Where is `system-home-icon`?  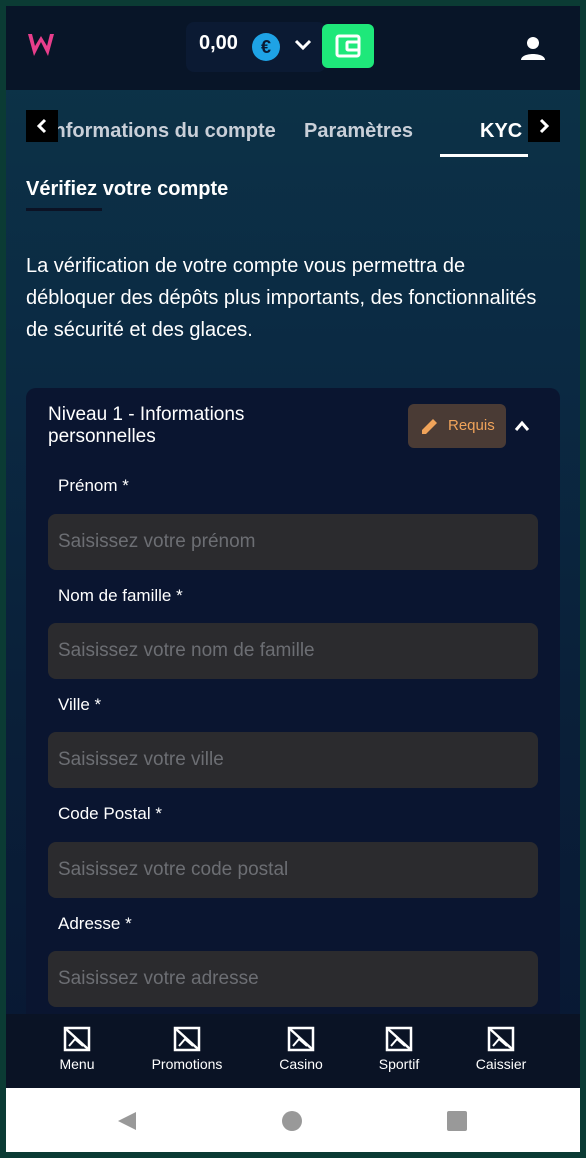
system-home-icon is located at coordinates (292, 1121).